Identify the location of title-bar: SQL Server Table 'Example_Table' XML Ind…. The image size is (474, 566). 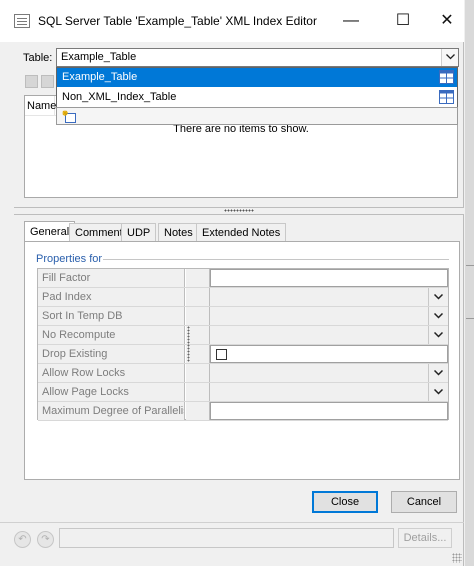
(232, 21).